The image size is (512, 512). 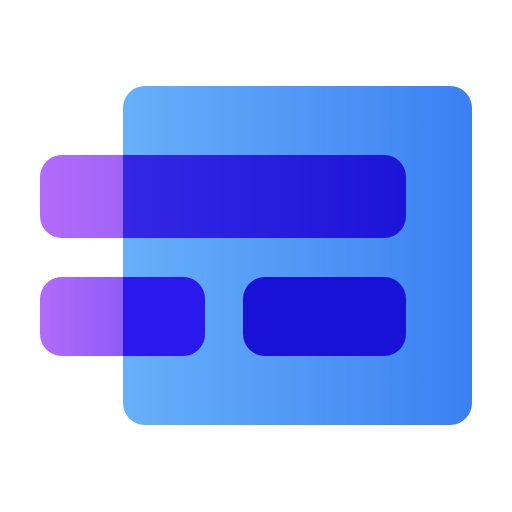 What do you see at coordinates (324, 316) in the screenshot?
I see `bottom-right-block` at bounding box center [324, 316].